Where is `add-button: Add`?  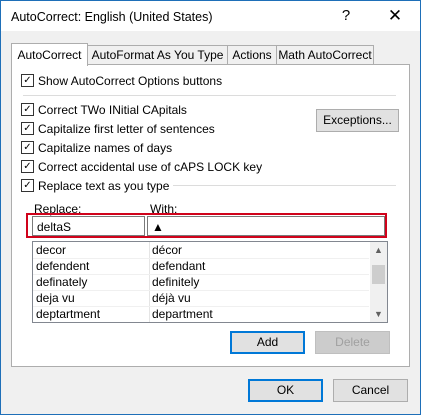
add-button: Add is located at coordinates (267, 342).